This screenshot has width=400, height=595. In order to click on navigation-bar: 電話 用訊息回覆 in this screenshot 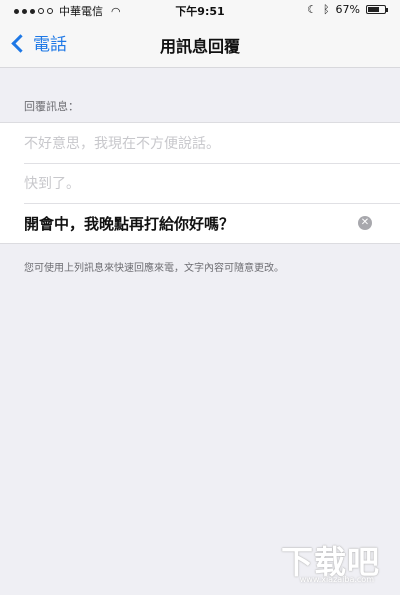, I will do `click(200, 44)`.